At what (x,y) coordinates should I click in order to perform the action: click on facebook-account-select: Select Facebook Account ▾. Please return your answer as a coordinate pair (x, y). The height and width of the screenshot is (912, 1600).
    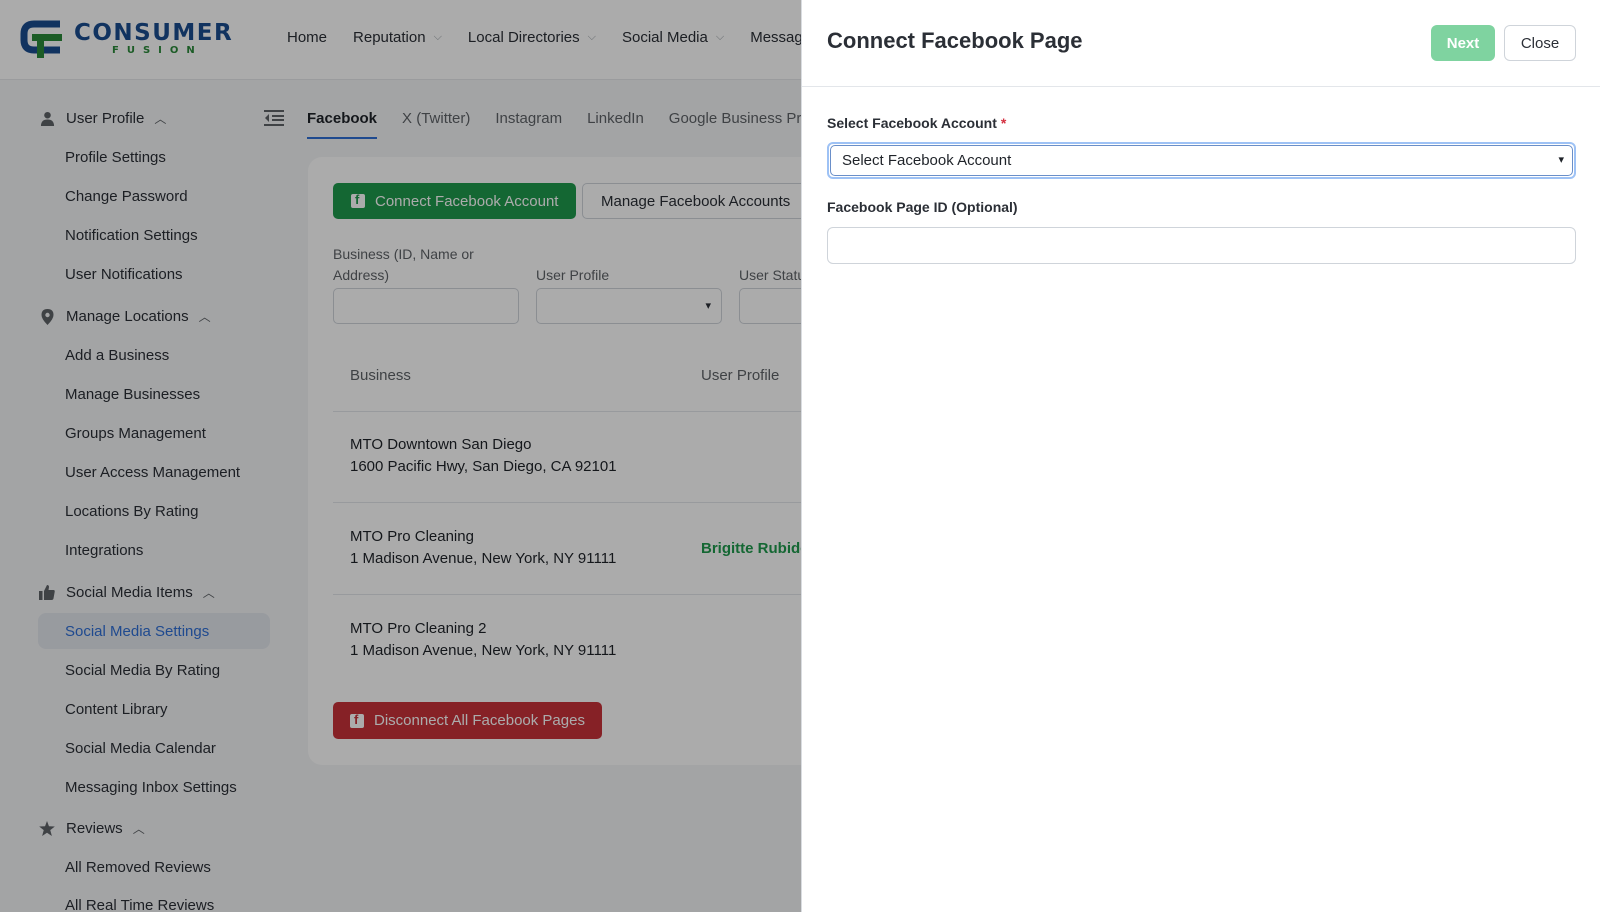
    Looking at the image, I should click on (1201, 160).